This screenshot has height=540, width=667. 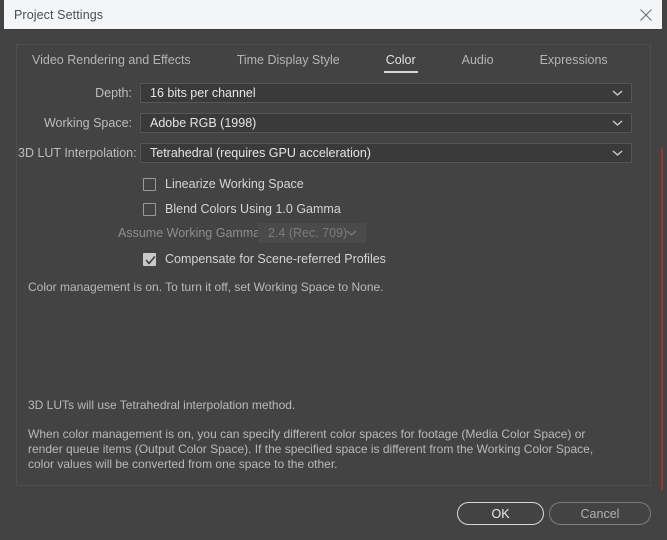 I want to click on close-icon, so click(x=646, y=15).